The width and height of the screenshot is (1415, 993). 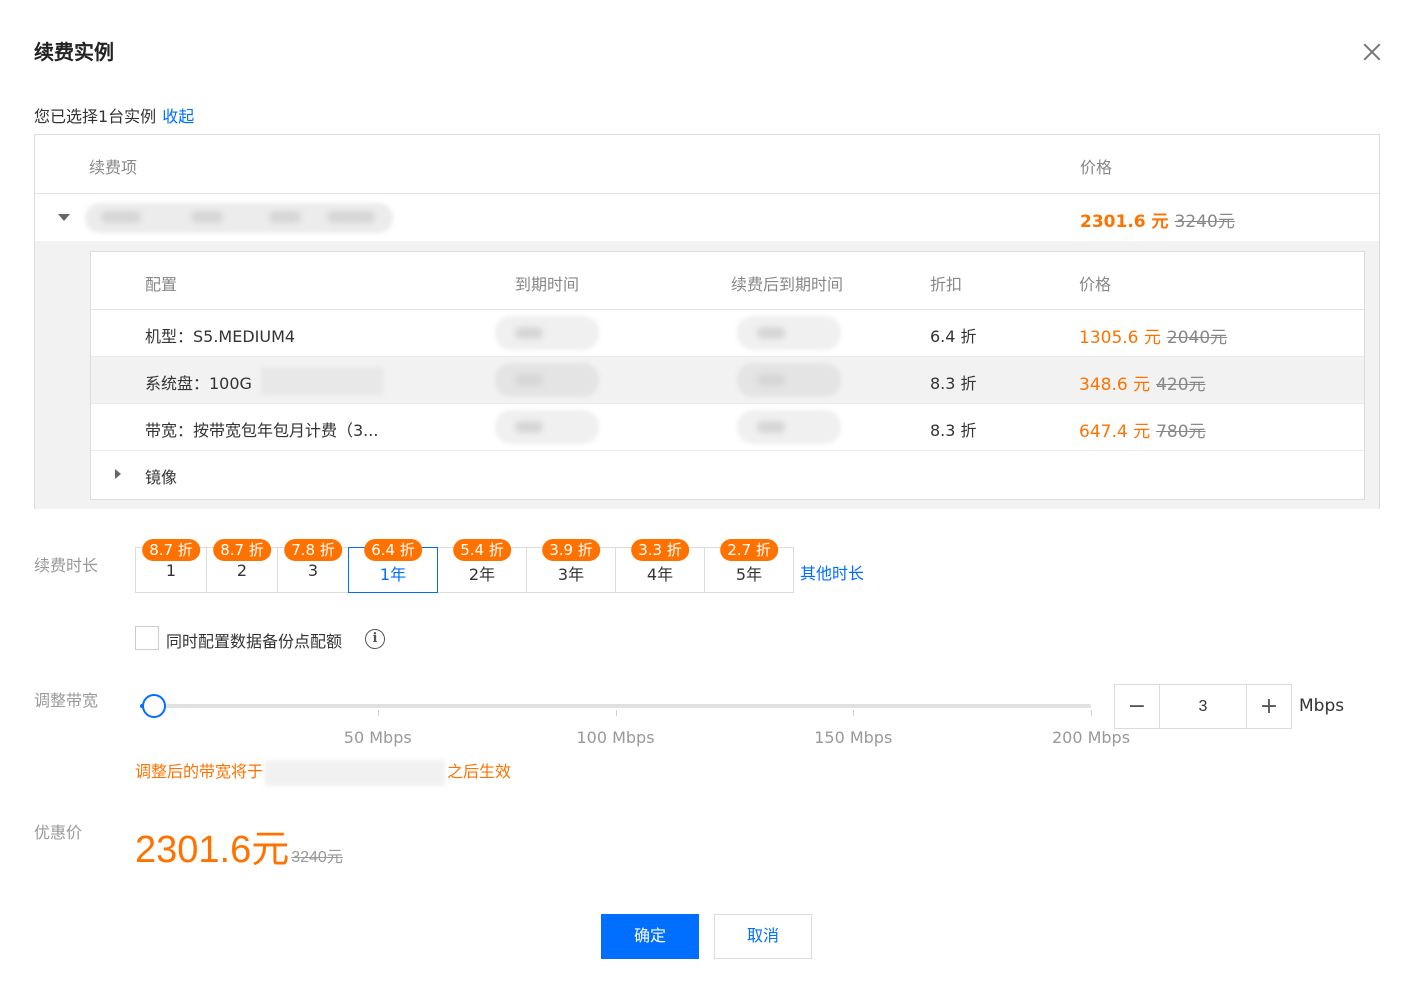 What do you see at coordinates (1091, 737) in the screenshot?
I see `slider-tick-label: 200 Mbps` at bounding box center [1091, 737].